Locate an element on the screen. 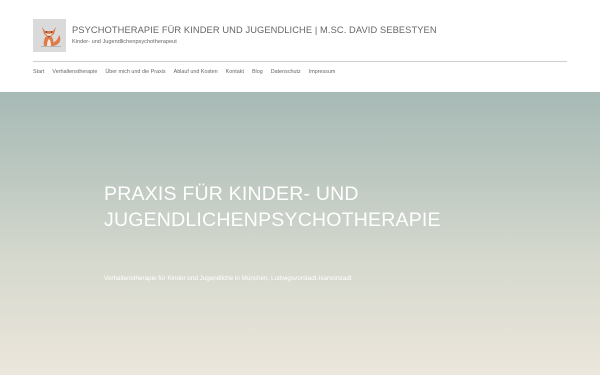 The width and height of the screenshot is (600, 375). site-logo is located at coordinates (49, 35).